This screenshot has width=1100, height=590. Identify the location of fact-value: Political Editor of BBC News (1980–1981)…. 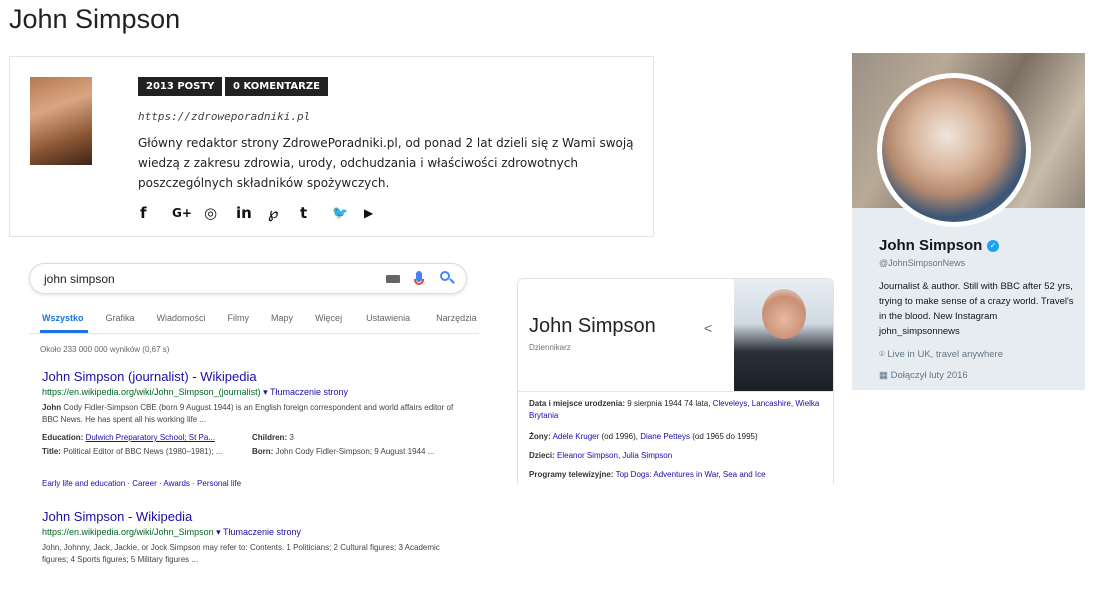
(143, 451).